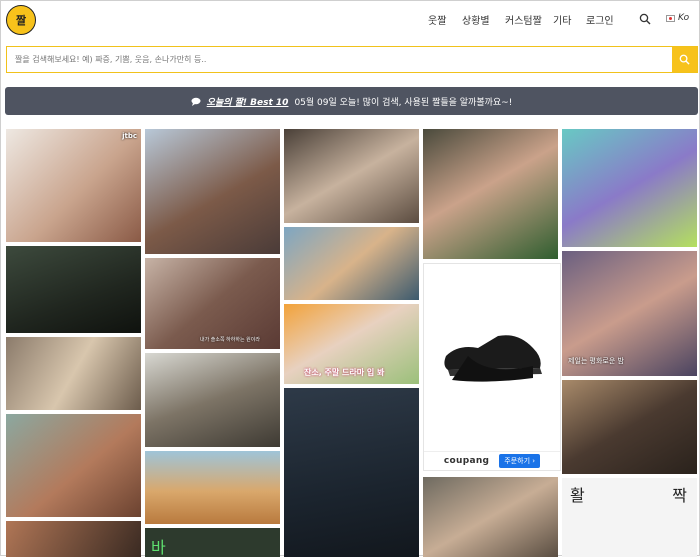  I want to click on broadcaster-badge: jtbc, so click(129, 136).